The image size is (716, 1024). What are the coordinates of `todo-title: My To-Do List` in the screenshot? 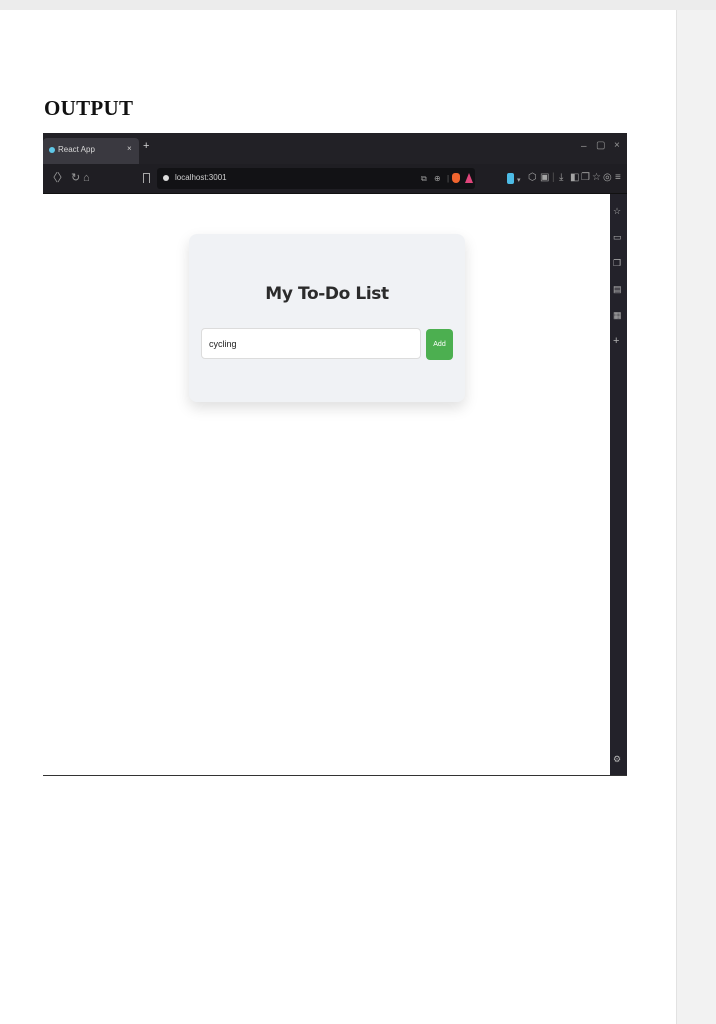 It's located at (327, 294).